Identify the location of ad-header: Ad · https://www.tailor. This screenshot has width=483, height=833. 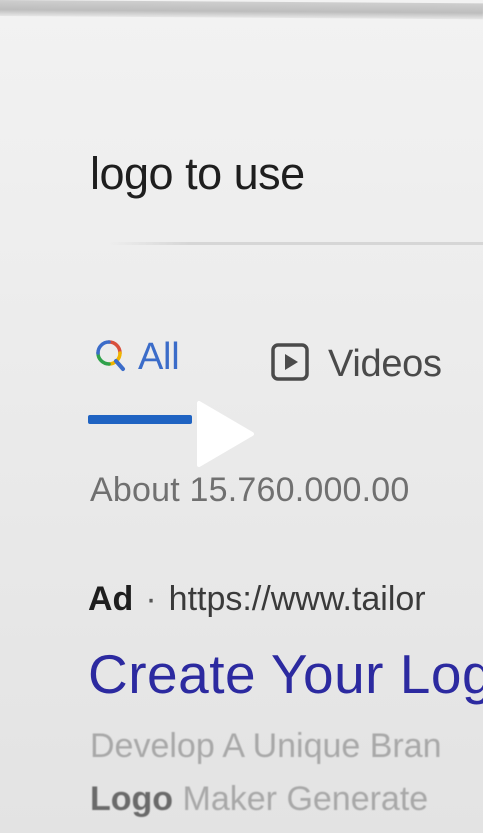
(257, 599).